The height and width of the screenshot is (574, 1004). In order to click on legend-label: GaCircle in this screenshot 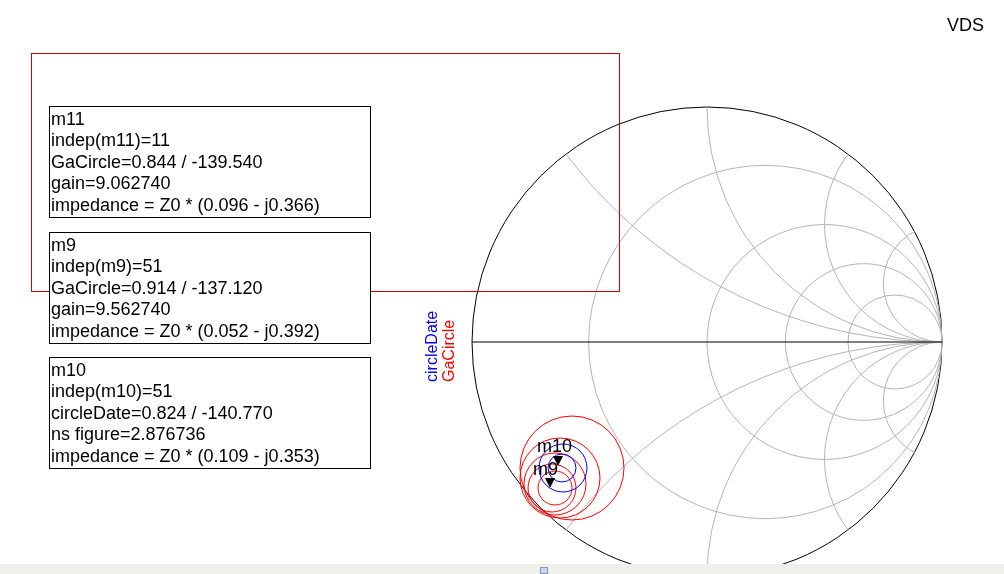, I will do `click(448, 350)`.